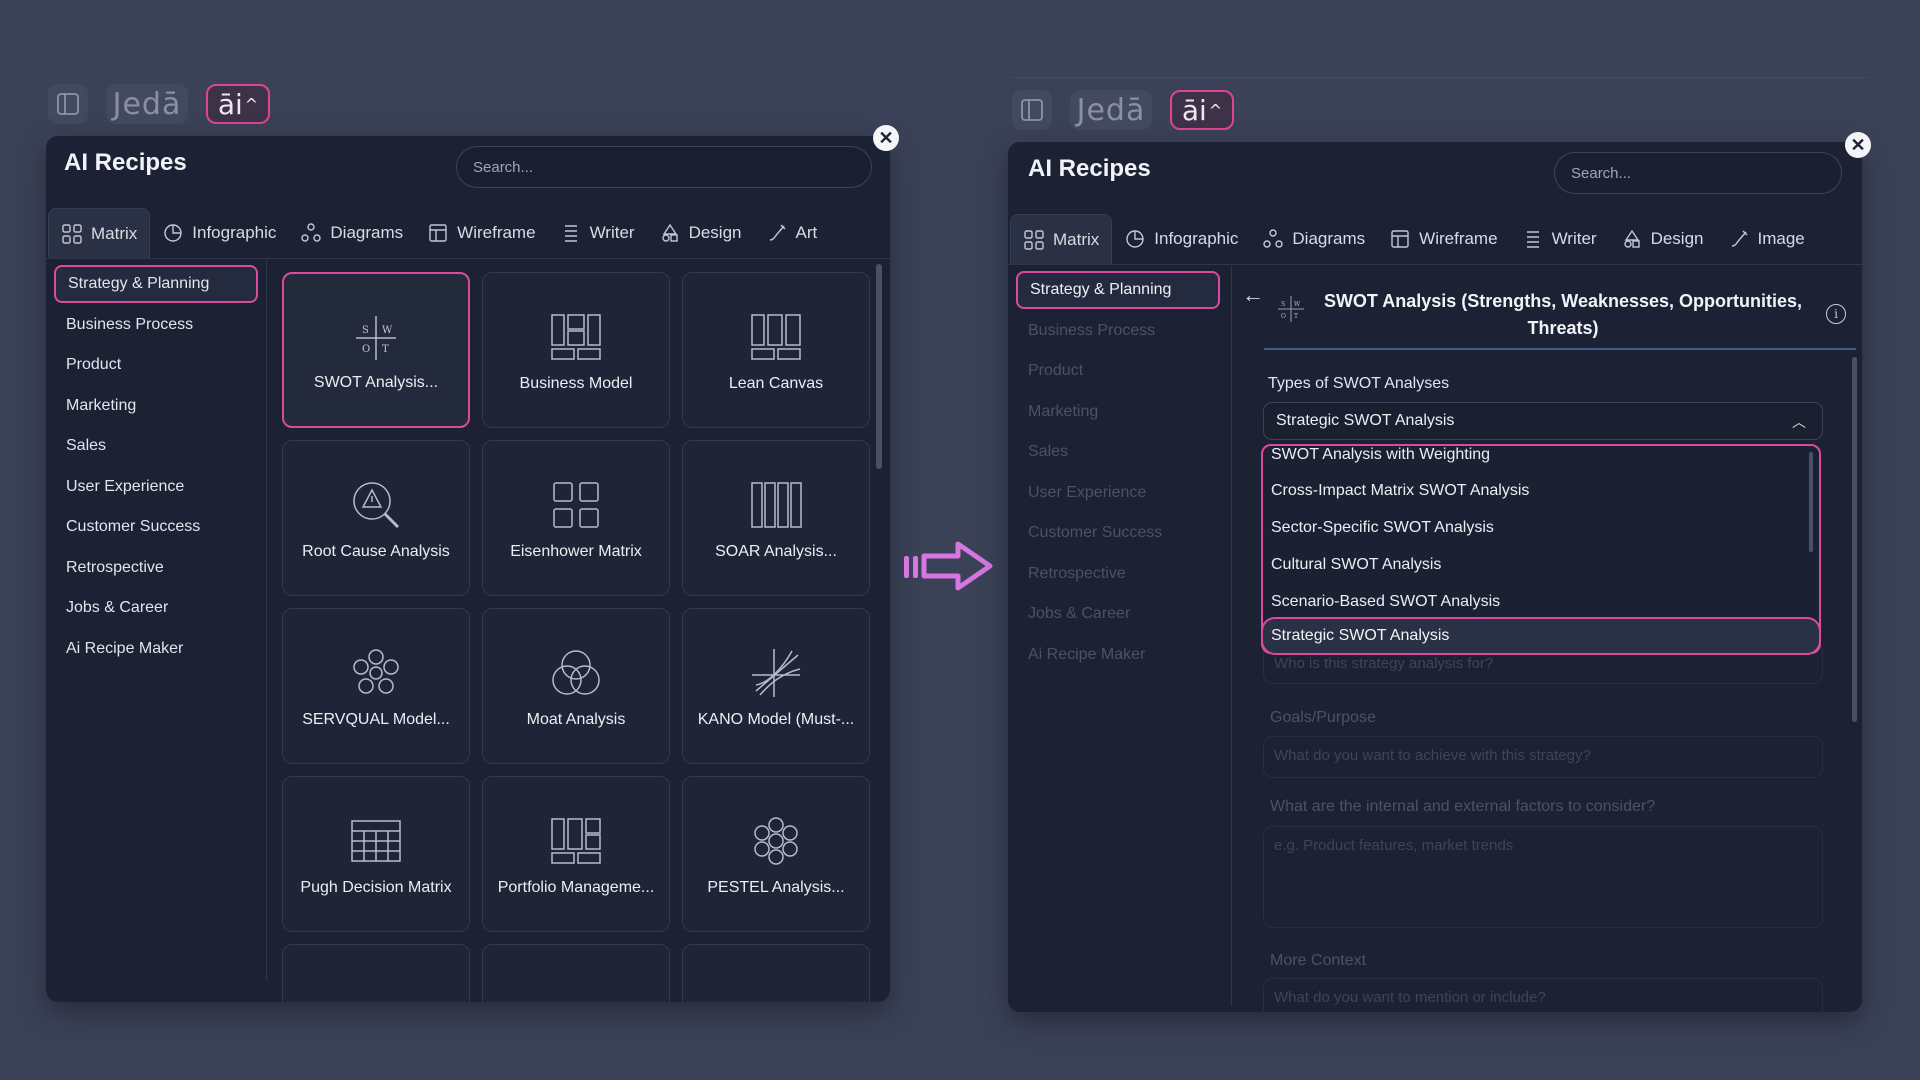 This screenshot has width=1920, height=1080. Describe the element at coordinates (576, 518) in the screenshot. I see `recipe-card-eisenhower: Eisenhower Matrix` at that location.